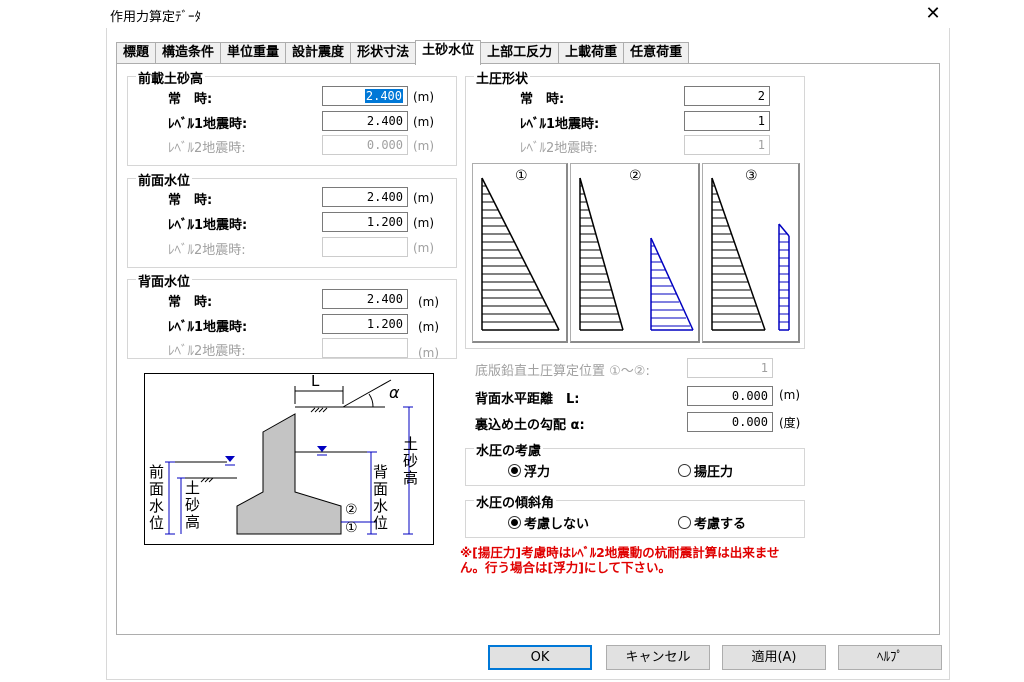 This screenshot has width=1024, height=682. Describe the element at coordinates (540, 657) in the screenshot. I see `ok-button: OK` at that location.